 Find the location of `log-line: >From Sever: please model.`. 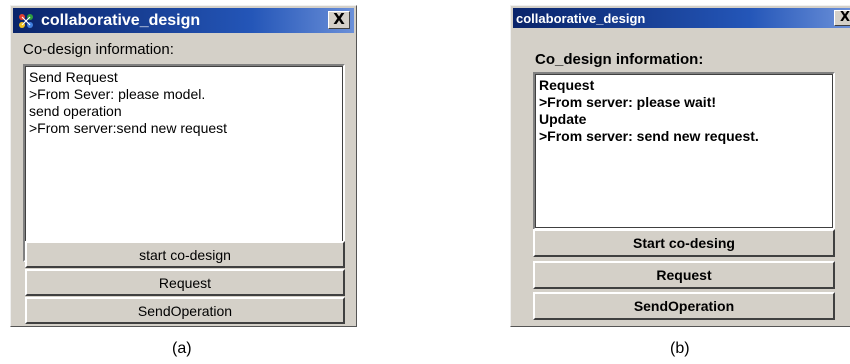

log-line: >From Sever: please model. is located at coordinates (117, 94).